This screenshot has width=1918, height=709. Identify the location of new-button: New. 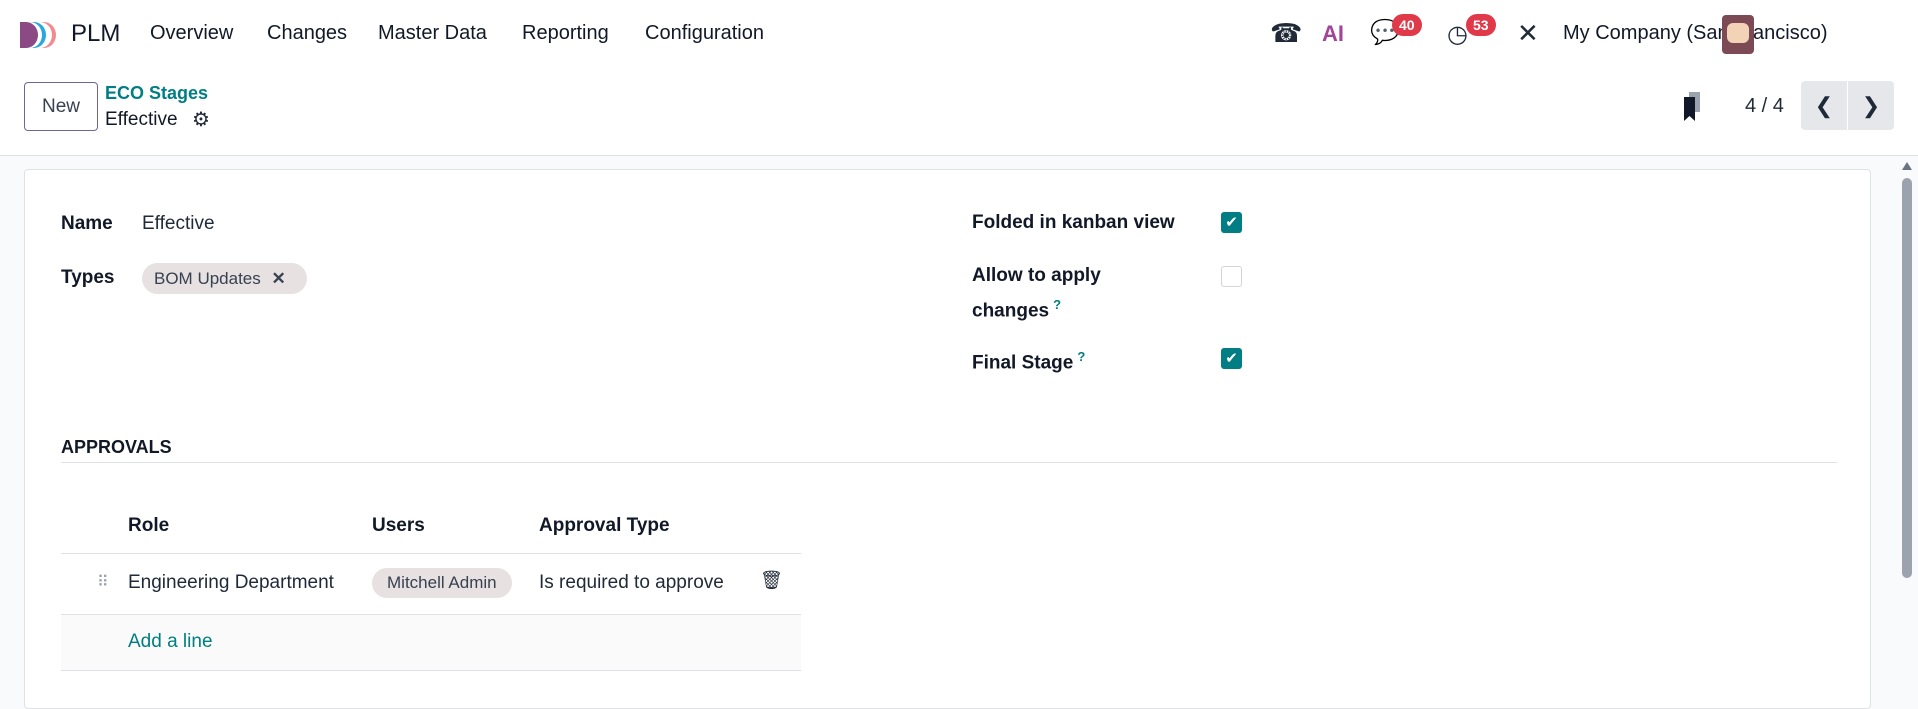
(61, 106).